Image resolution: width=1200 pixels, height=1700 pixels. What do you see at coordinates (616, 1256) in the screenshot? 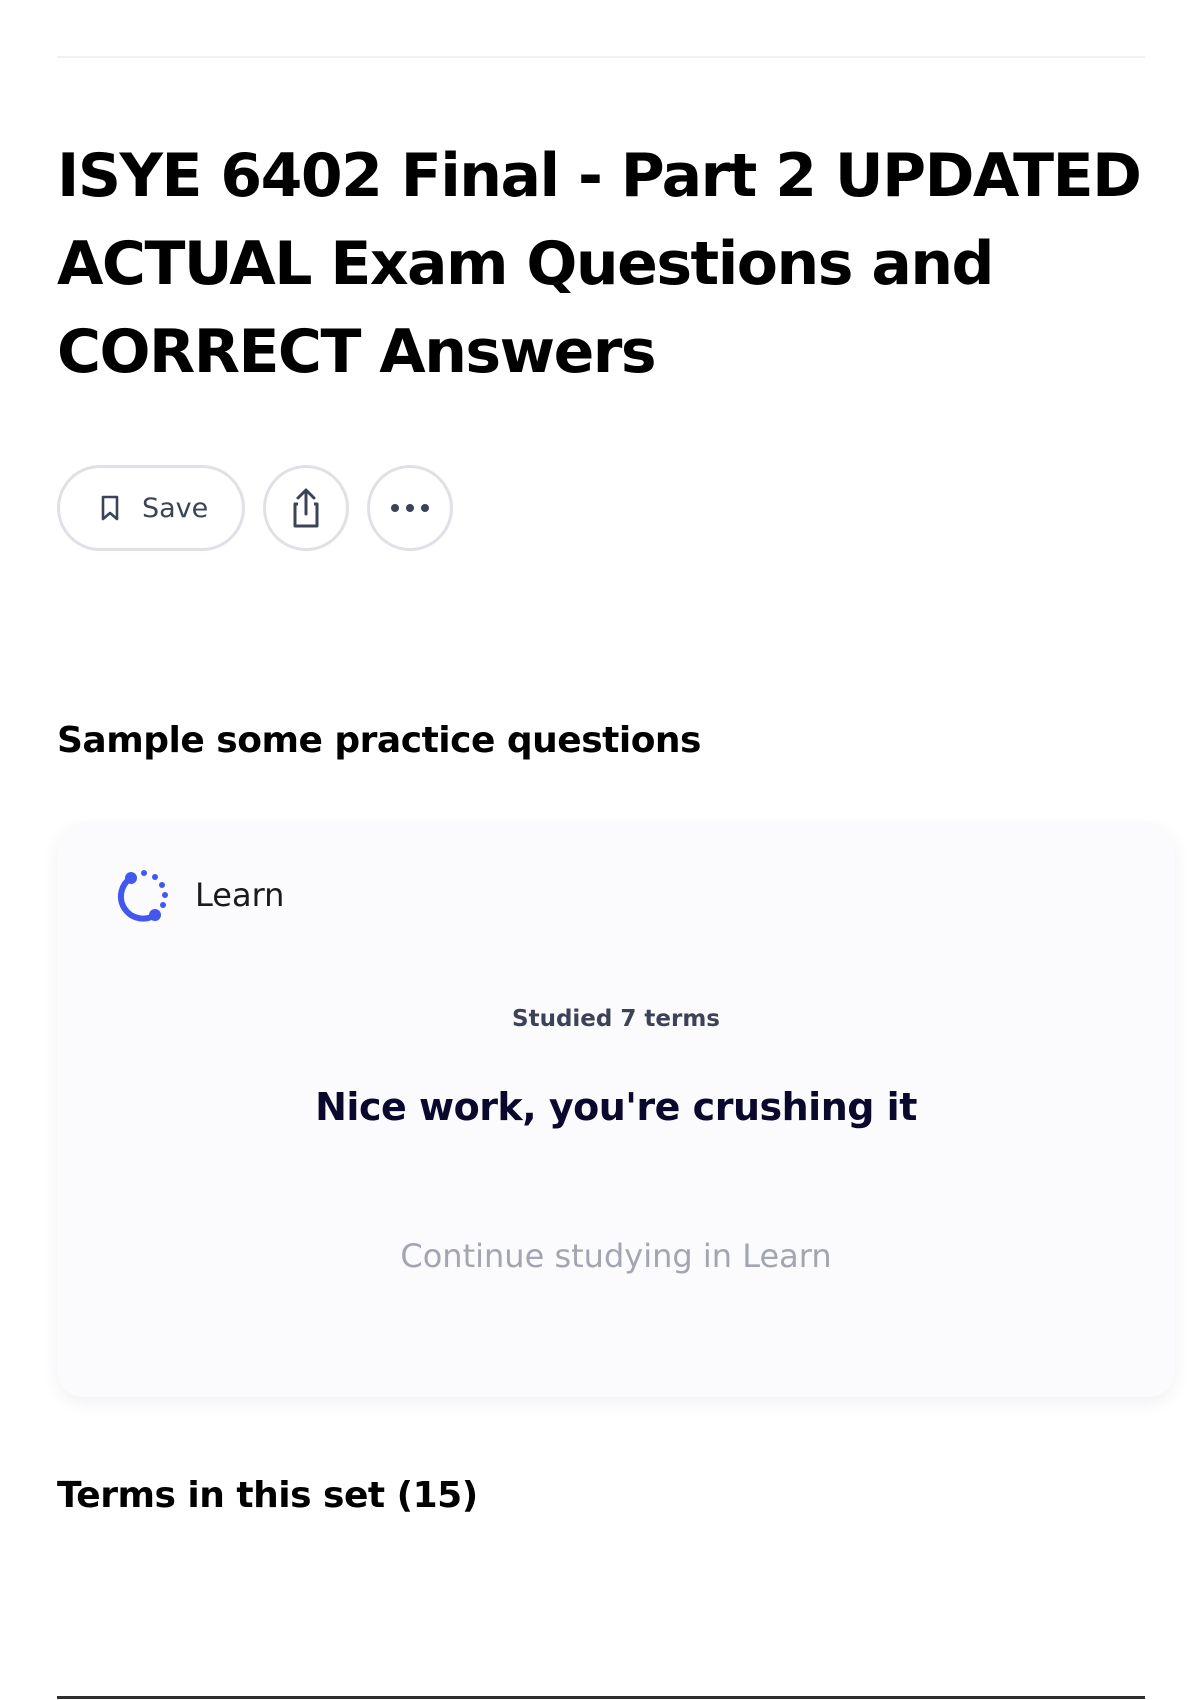
I see `continue-learn-link: Continue studying in Learn` at bounding box center [616, 1256].